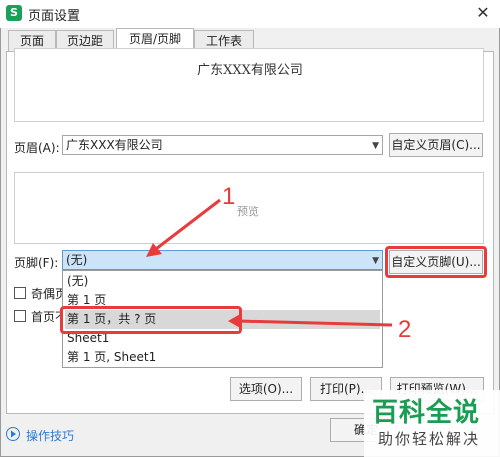 Image resolution: width=500 pixels, height=457 pixels. What do you see at coordinates (229, 196) in the screenshot?
I see `annotation-number-1: 1` at bounding box center [229, 196].